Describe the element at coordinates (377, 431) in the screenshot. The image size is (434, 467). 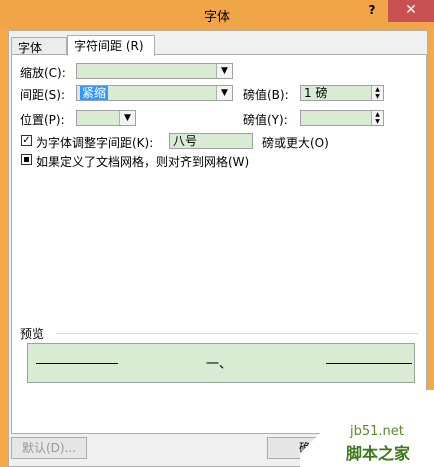
I see `watermark-site: jb51.net` at that location.